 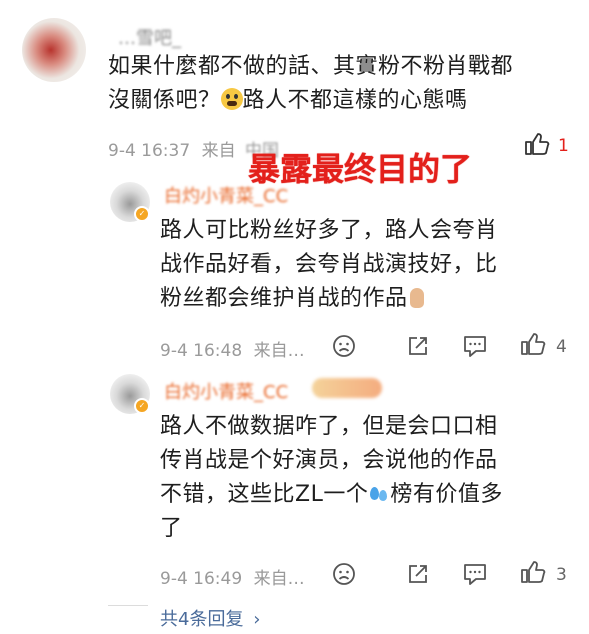 I want to click on reply-text-segment: 不错，这些比ZL一个, so click(x=264, y=494).